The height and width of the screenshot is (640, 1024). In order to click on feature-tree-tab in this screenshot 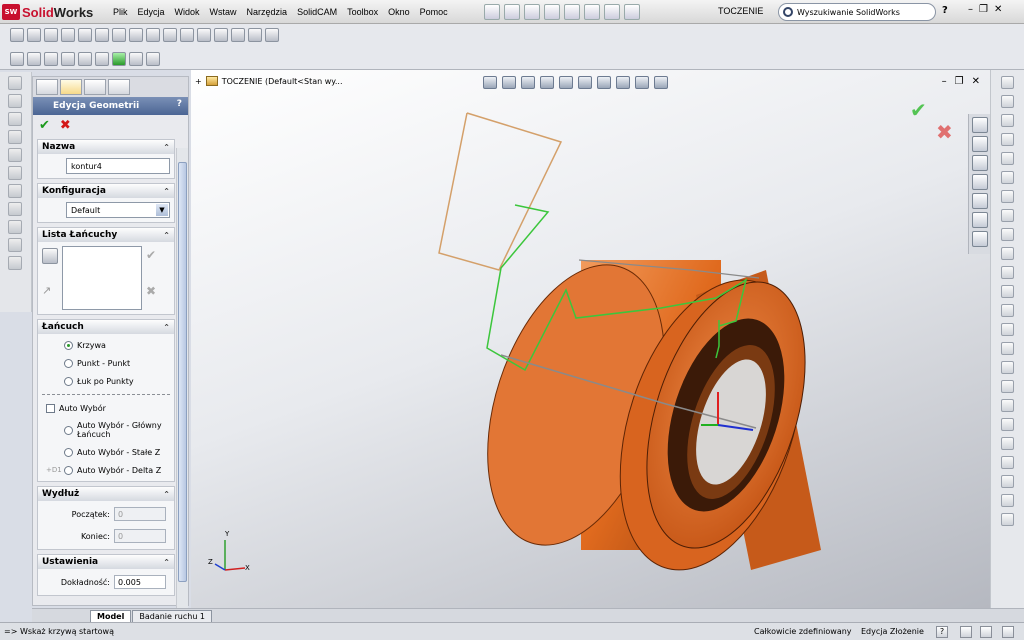, I will do `click(47, 87)`.